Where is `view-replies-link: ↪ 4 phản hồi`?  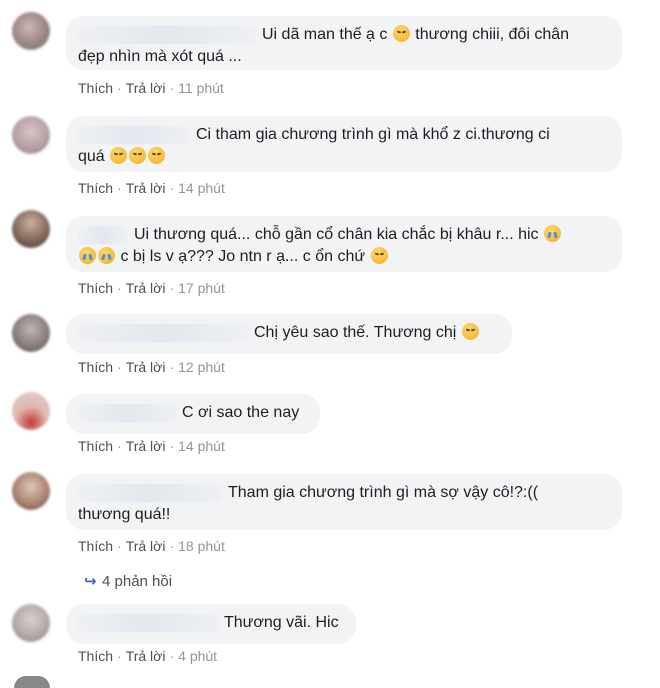
view-replies-link: ↪ 4 phản hồi is located at coordinates (128, 581).